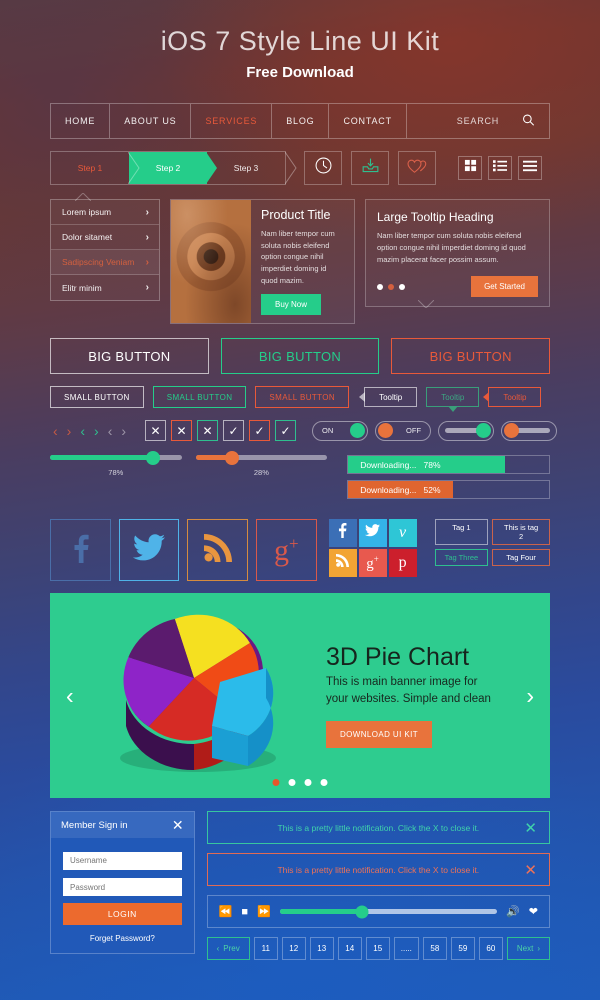  What do you see at coordinates (323, 168) in the screenshot?
I see `clock-button` at bounding box center [323, 168].